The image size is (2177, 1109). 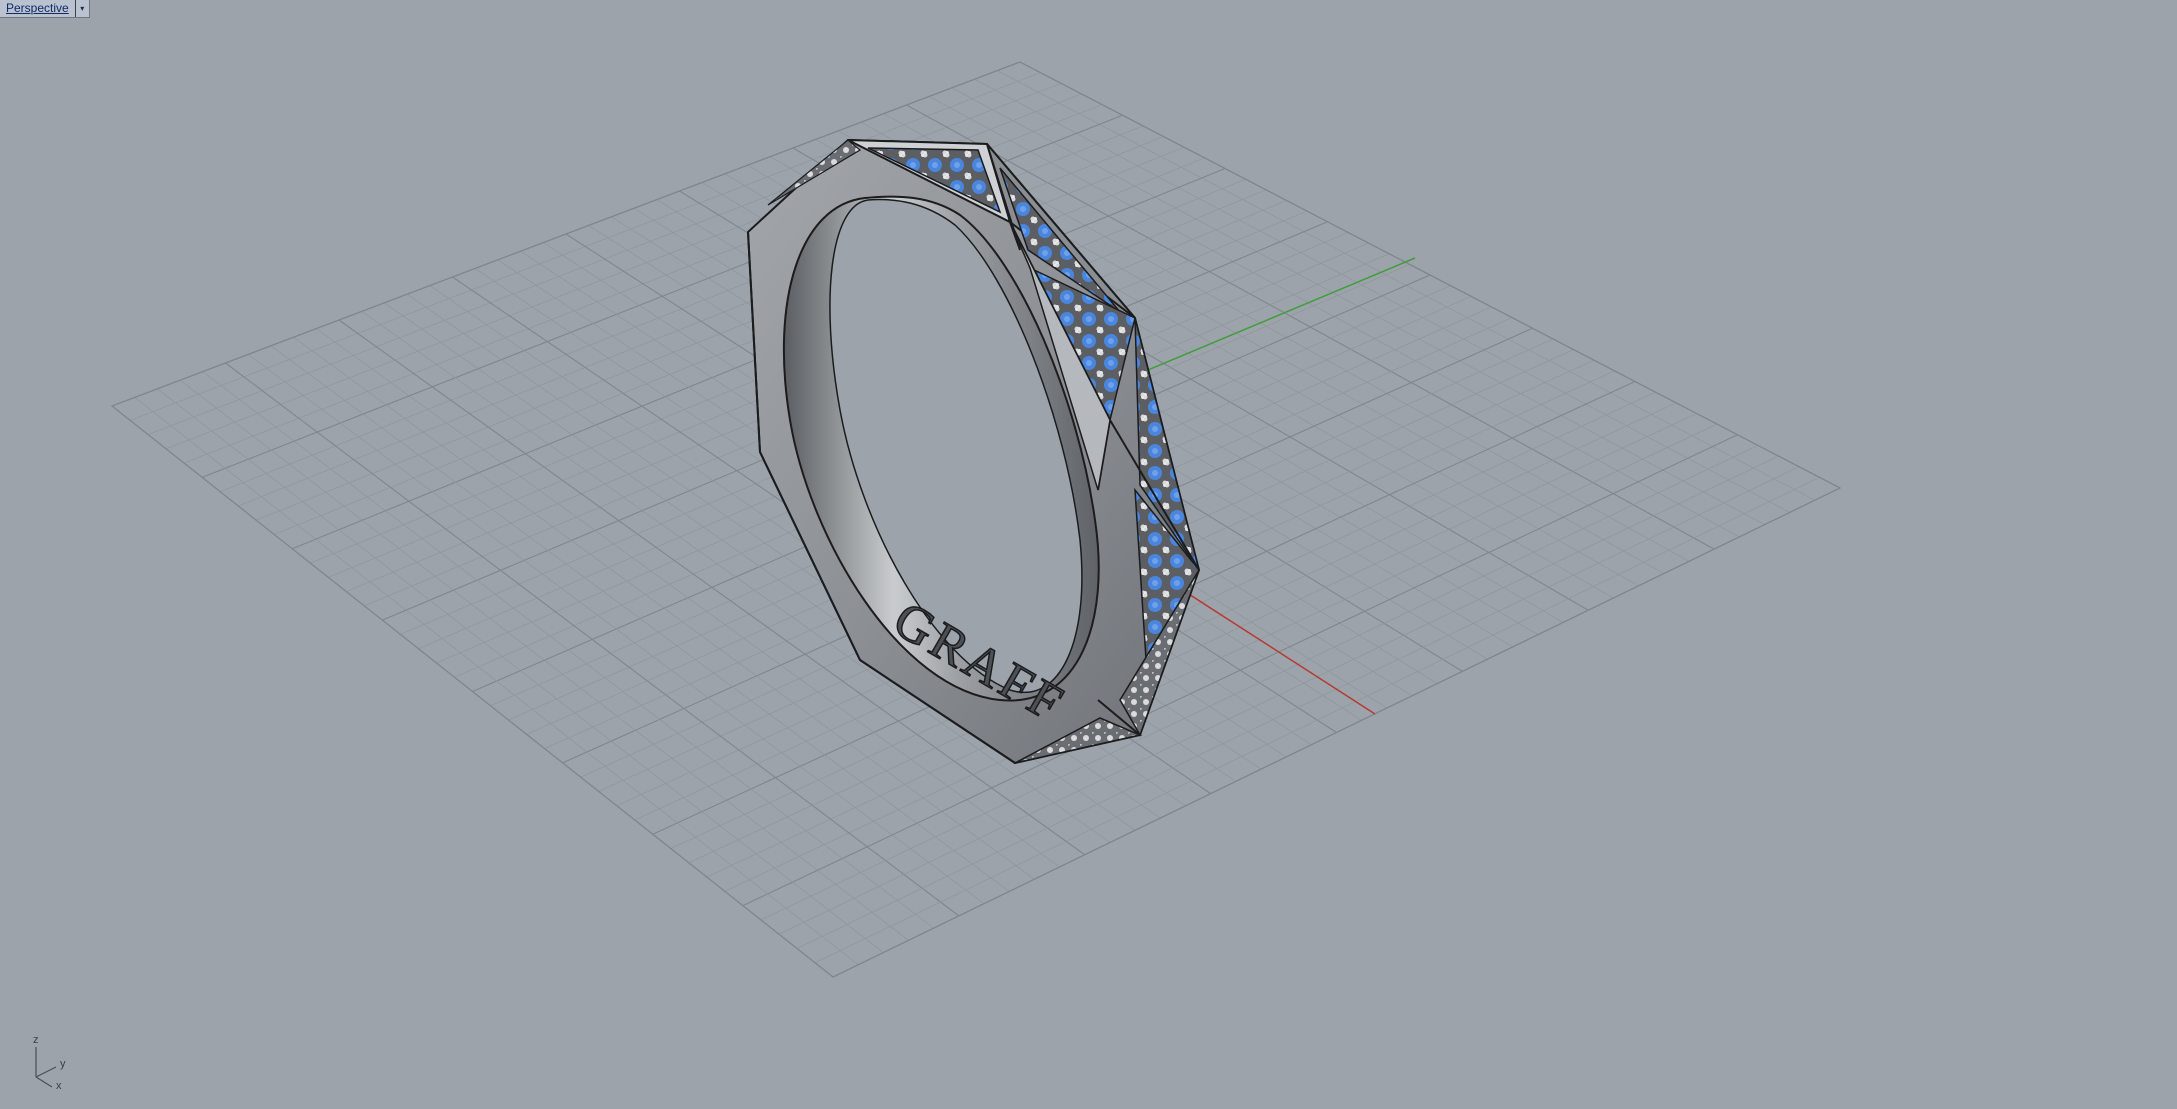 I want to click on ring-object: GRAFF, so click(x=973, y=451).